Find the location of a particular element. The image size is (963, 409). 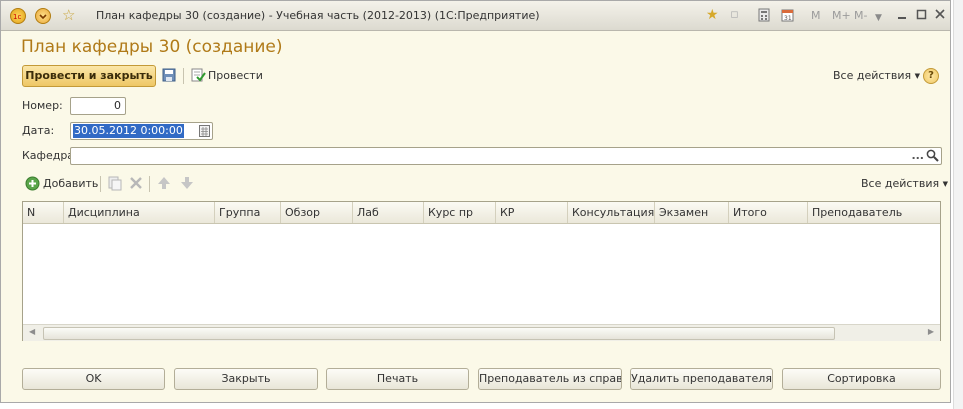

column-header-consultation: Консультация is located at coordinates (610, 212).